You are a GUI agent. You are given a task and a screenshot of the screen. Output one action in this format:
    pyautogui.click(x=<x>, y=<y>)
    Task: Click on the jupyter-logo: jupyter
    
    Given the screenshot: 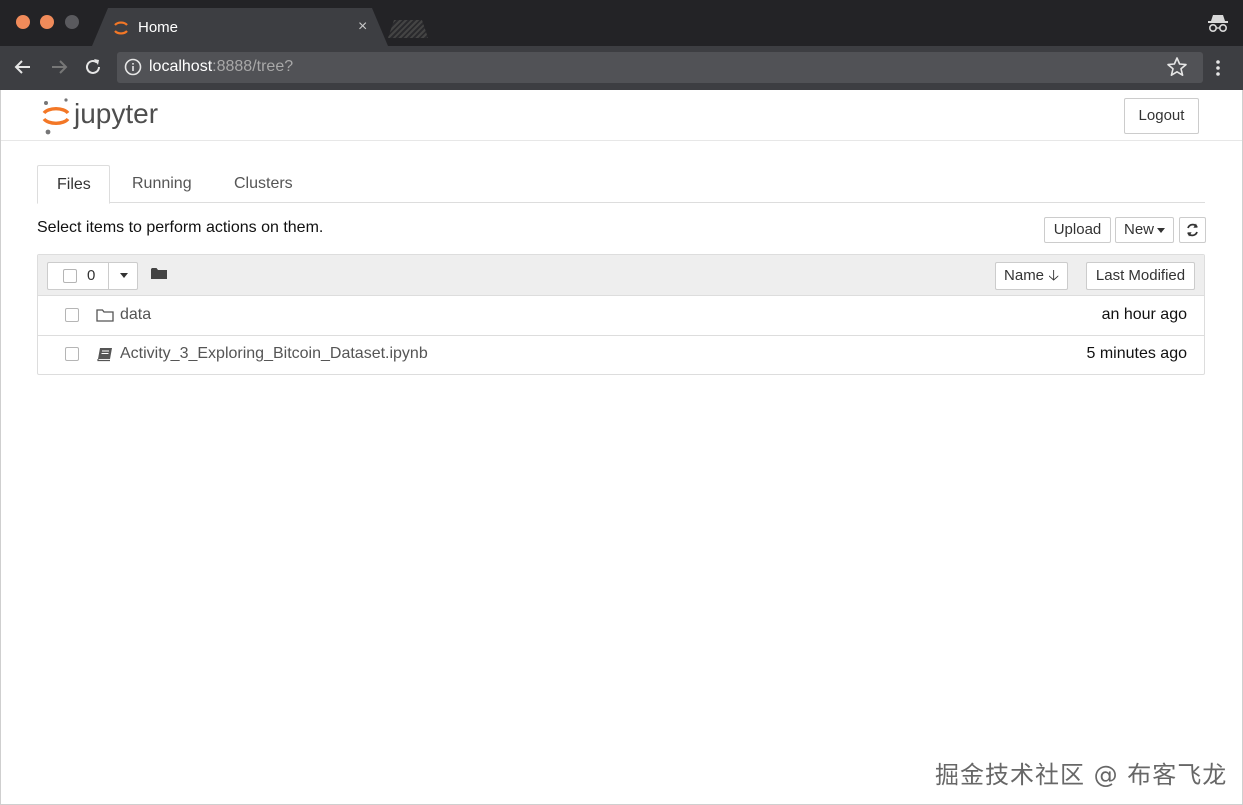 What is the action you would take?
    pyautogui.click(x=110, y=117)
    